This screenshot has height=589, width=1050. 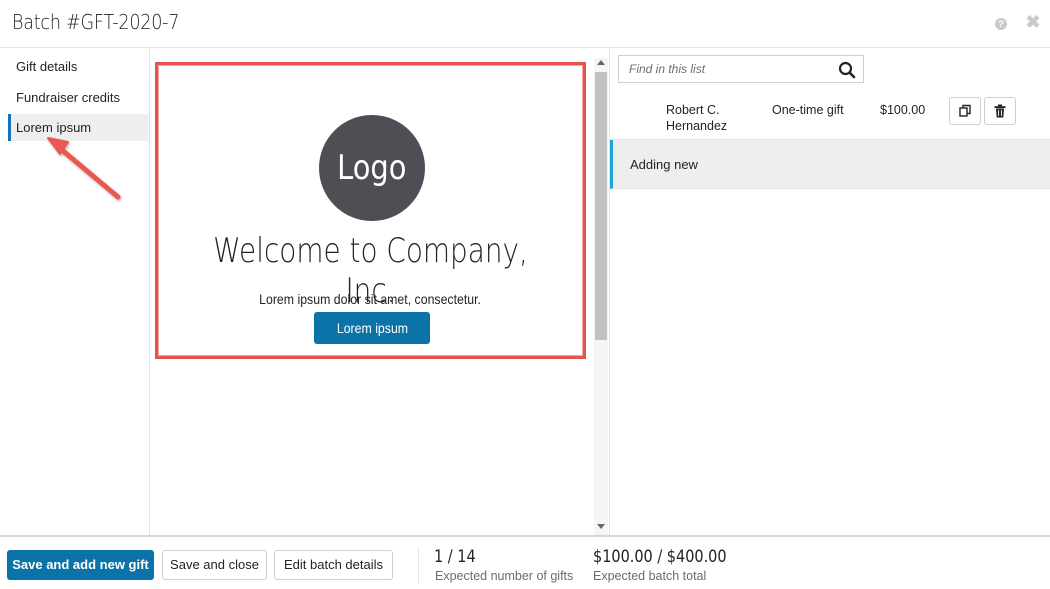 What do you see at coordinates (80, 565) in the screenshot?
I see `save-and-add-new-gift-button: Save and add new gift` at bounding box center [80, 565].